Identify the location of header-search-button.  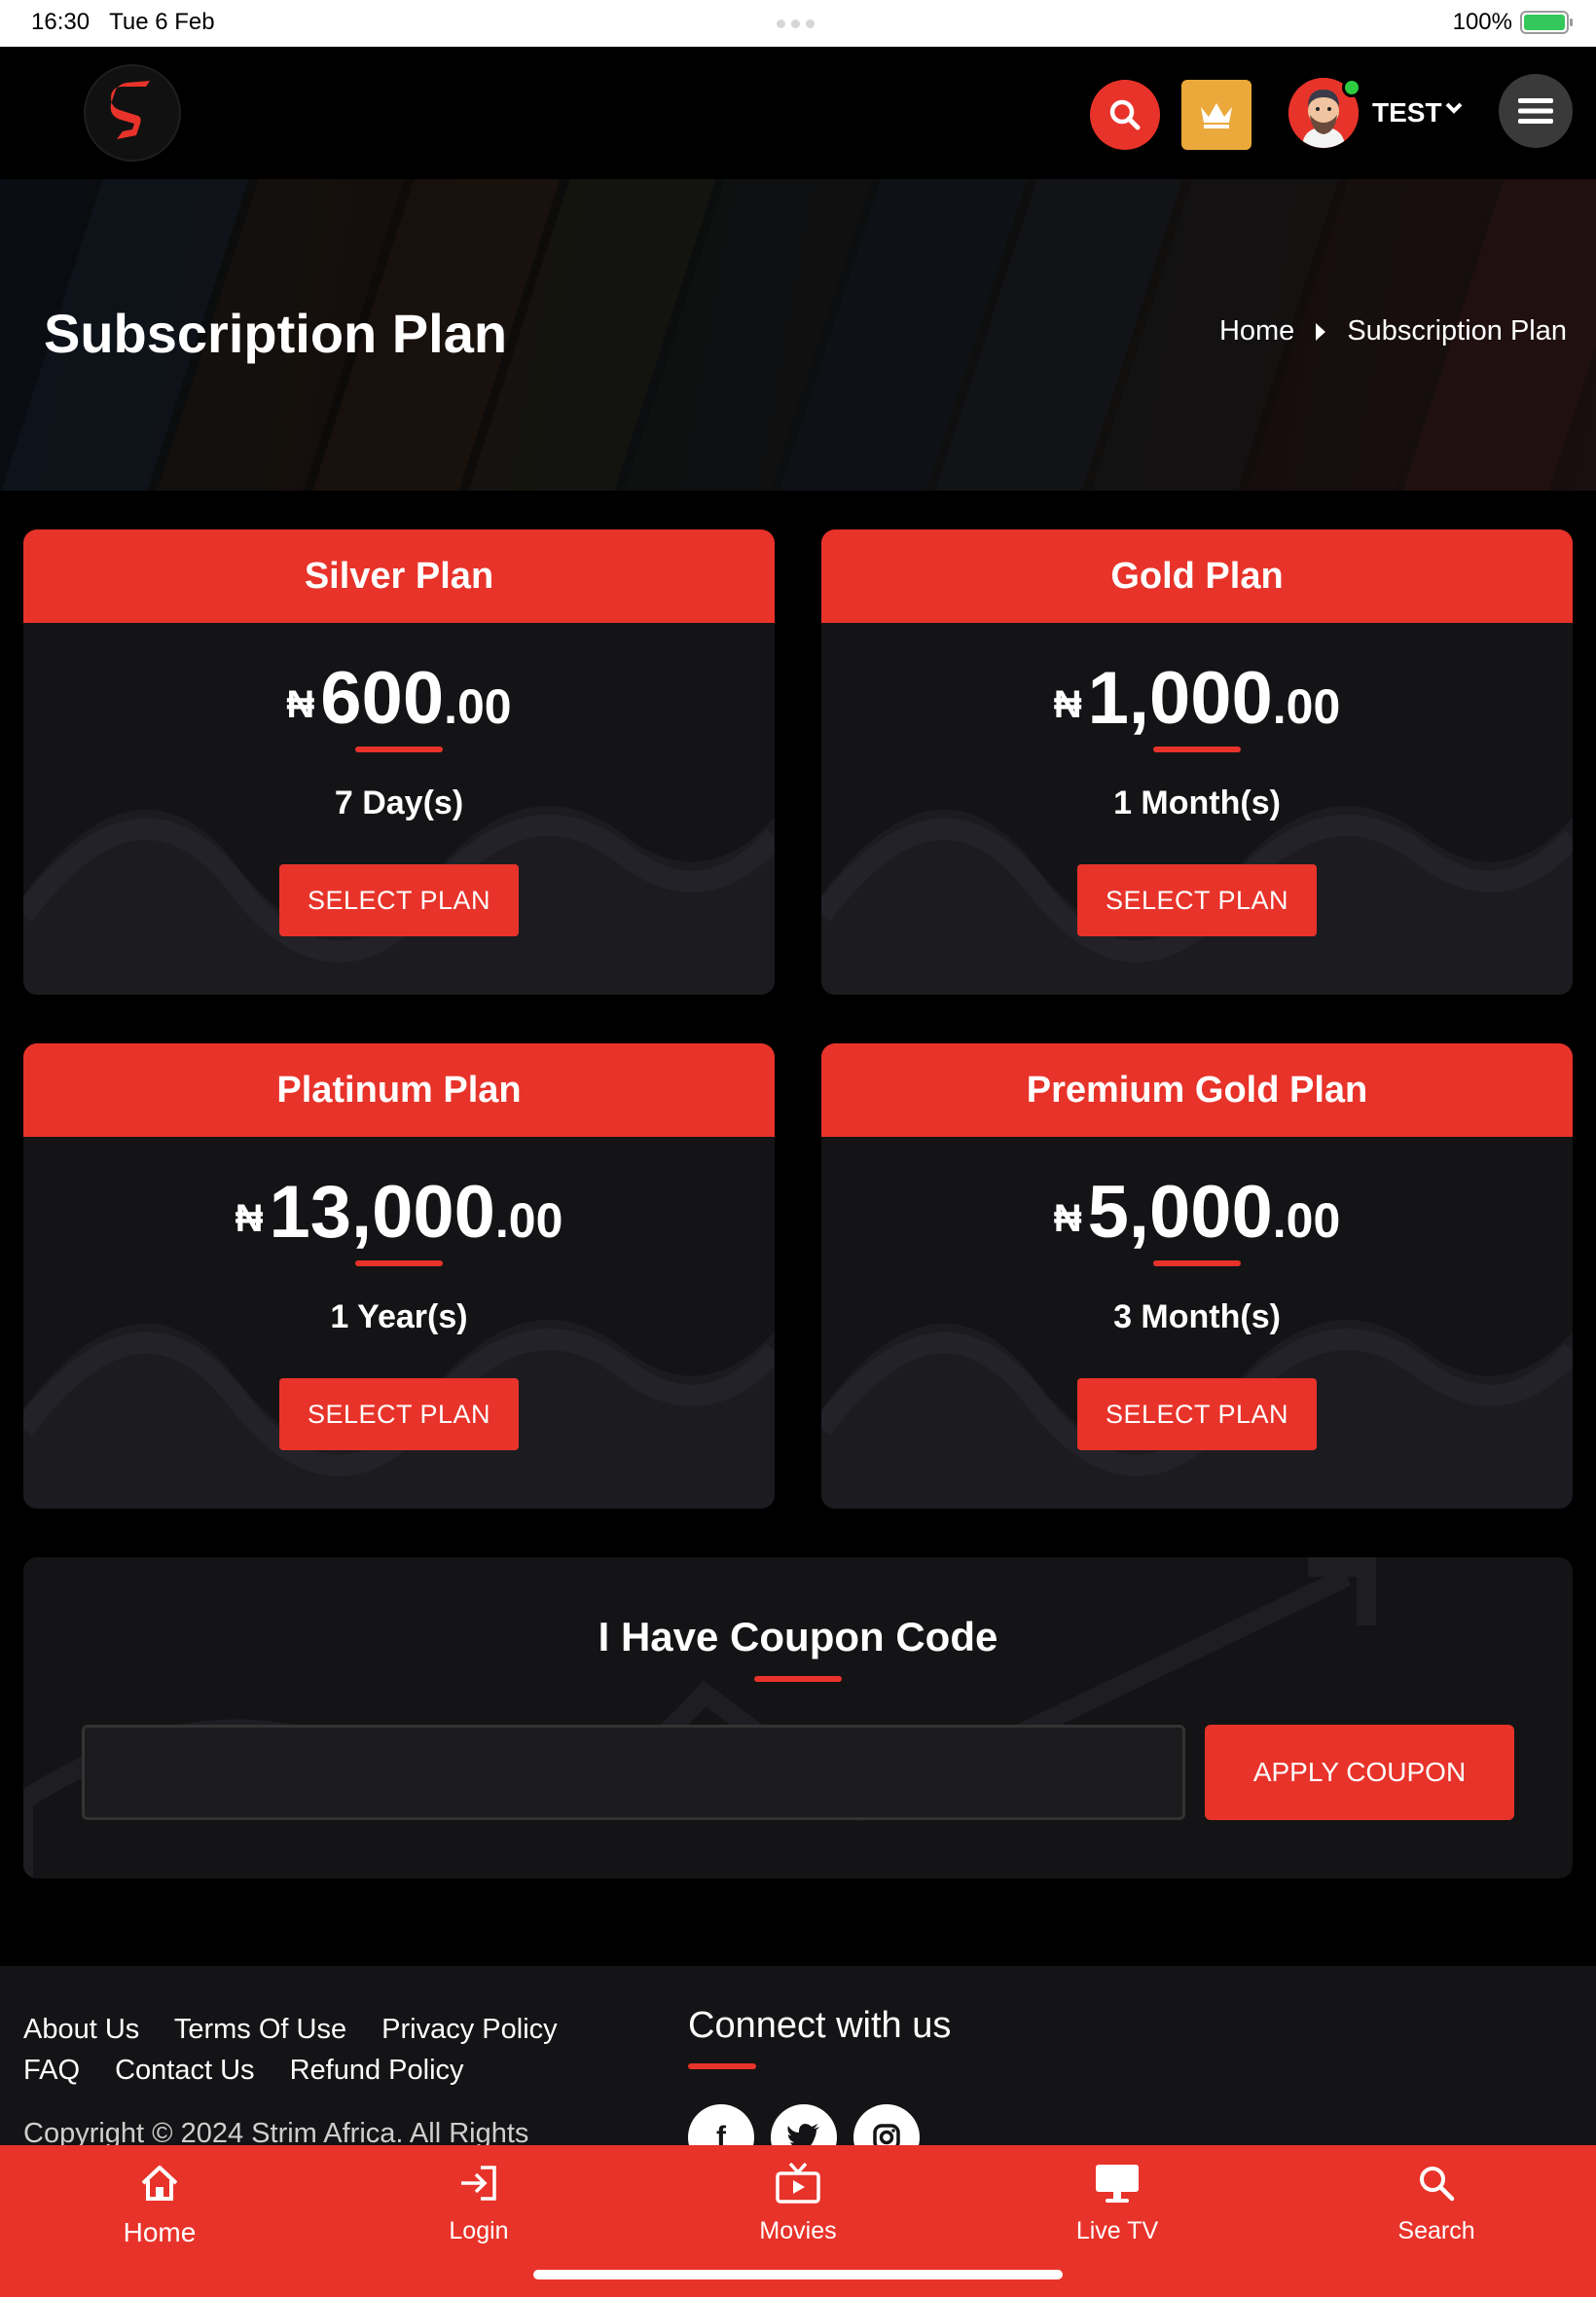
(1125, 115).